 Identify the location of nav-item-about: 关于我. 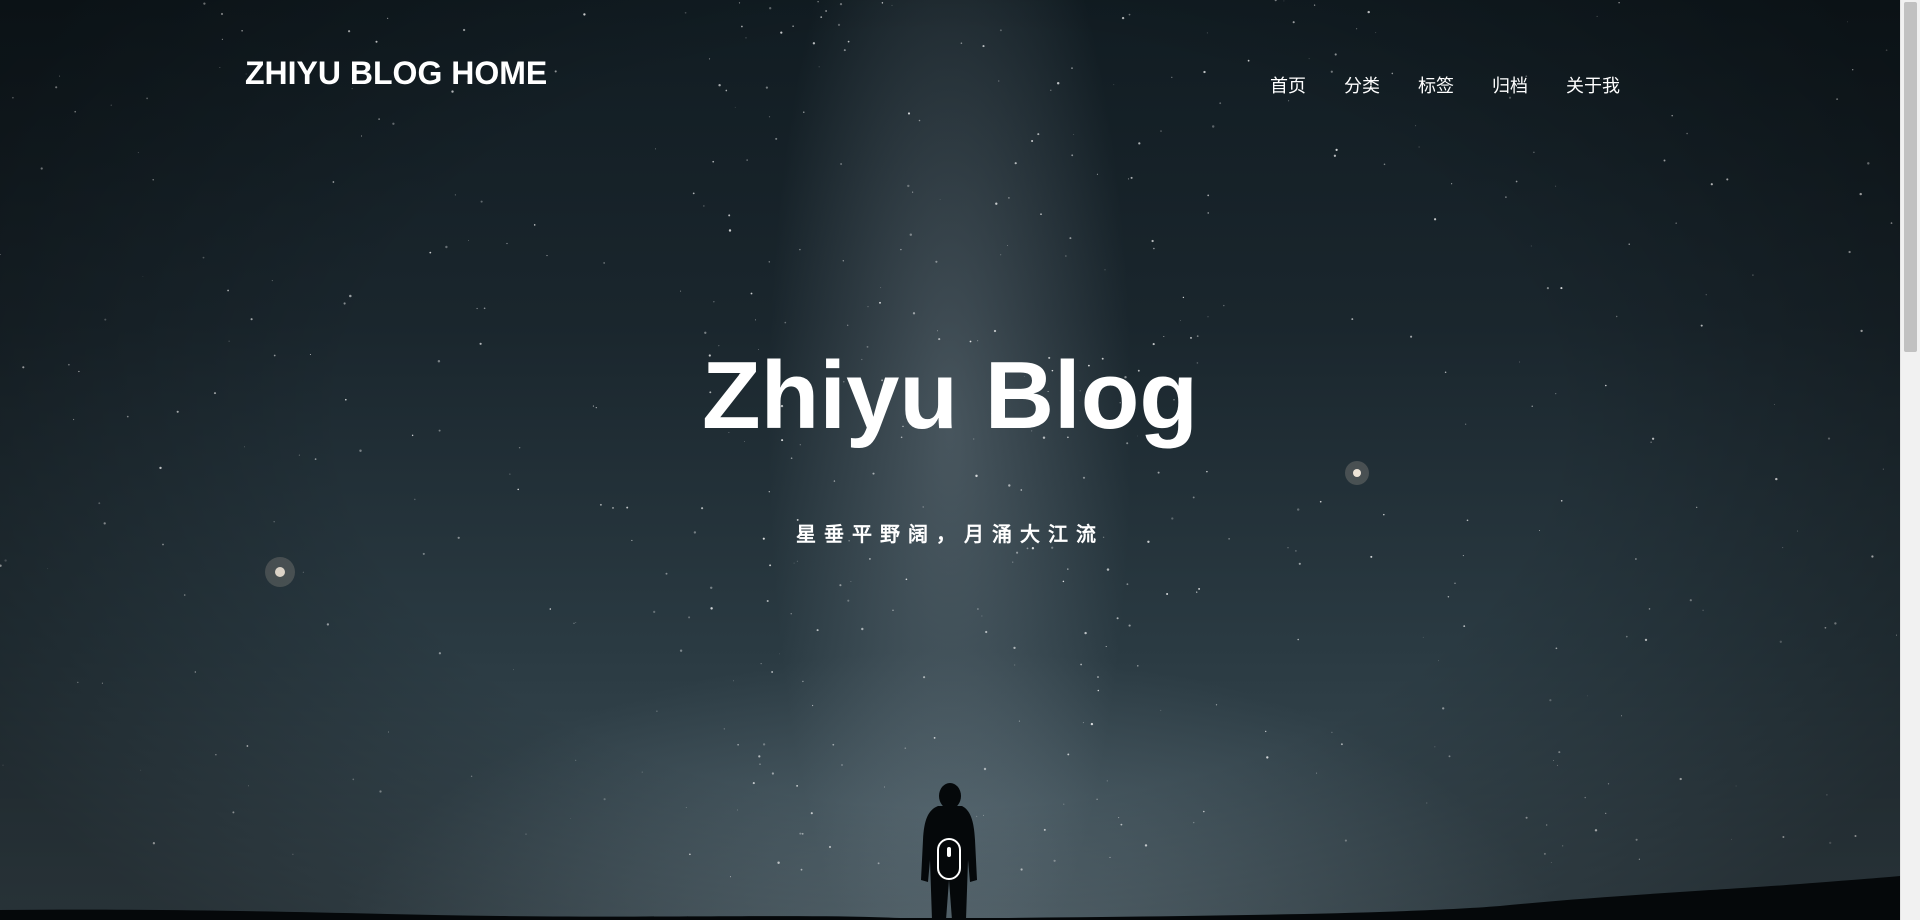
(1593, 85).